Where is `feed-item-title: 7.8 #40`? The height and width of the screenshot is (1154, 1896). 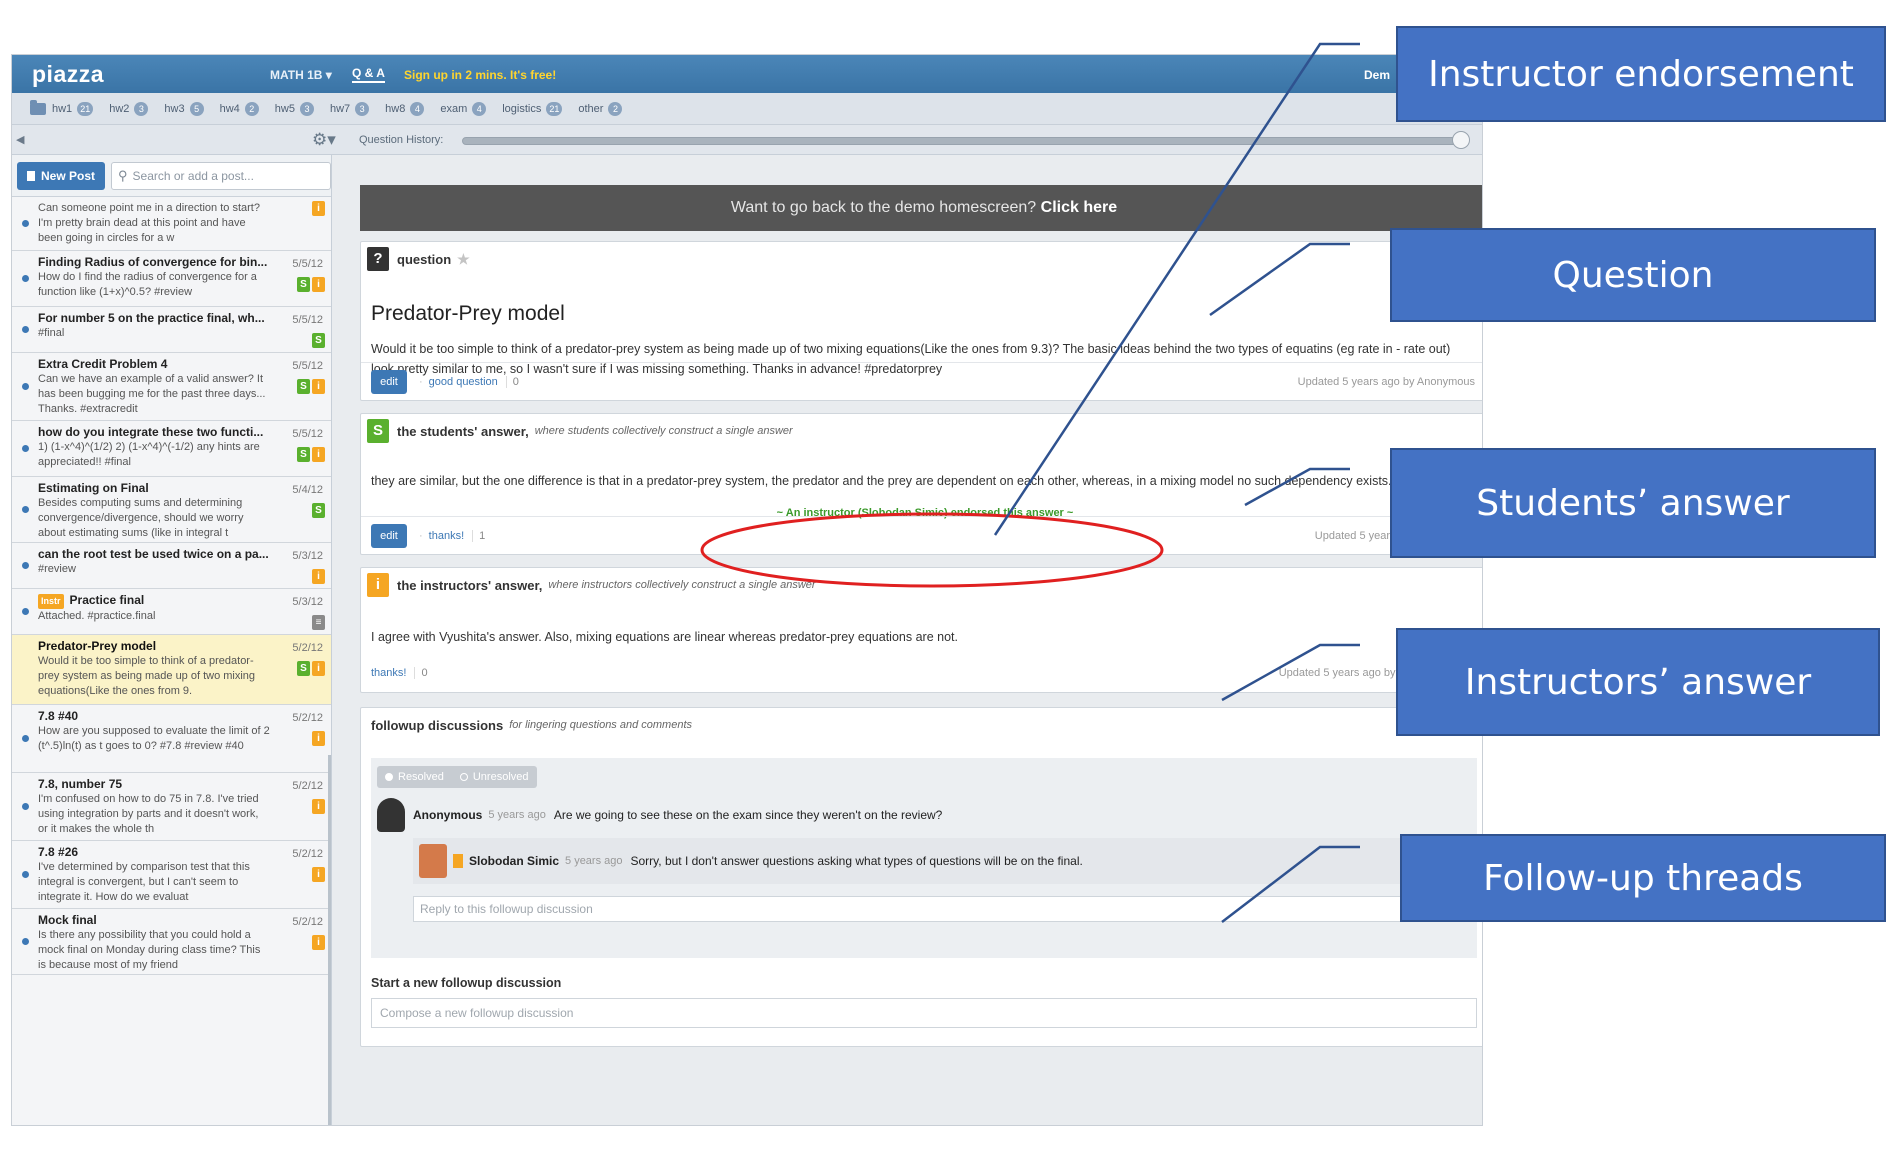
feed-item-title: 7.8 #40 is located at coordinates (154, 716).